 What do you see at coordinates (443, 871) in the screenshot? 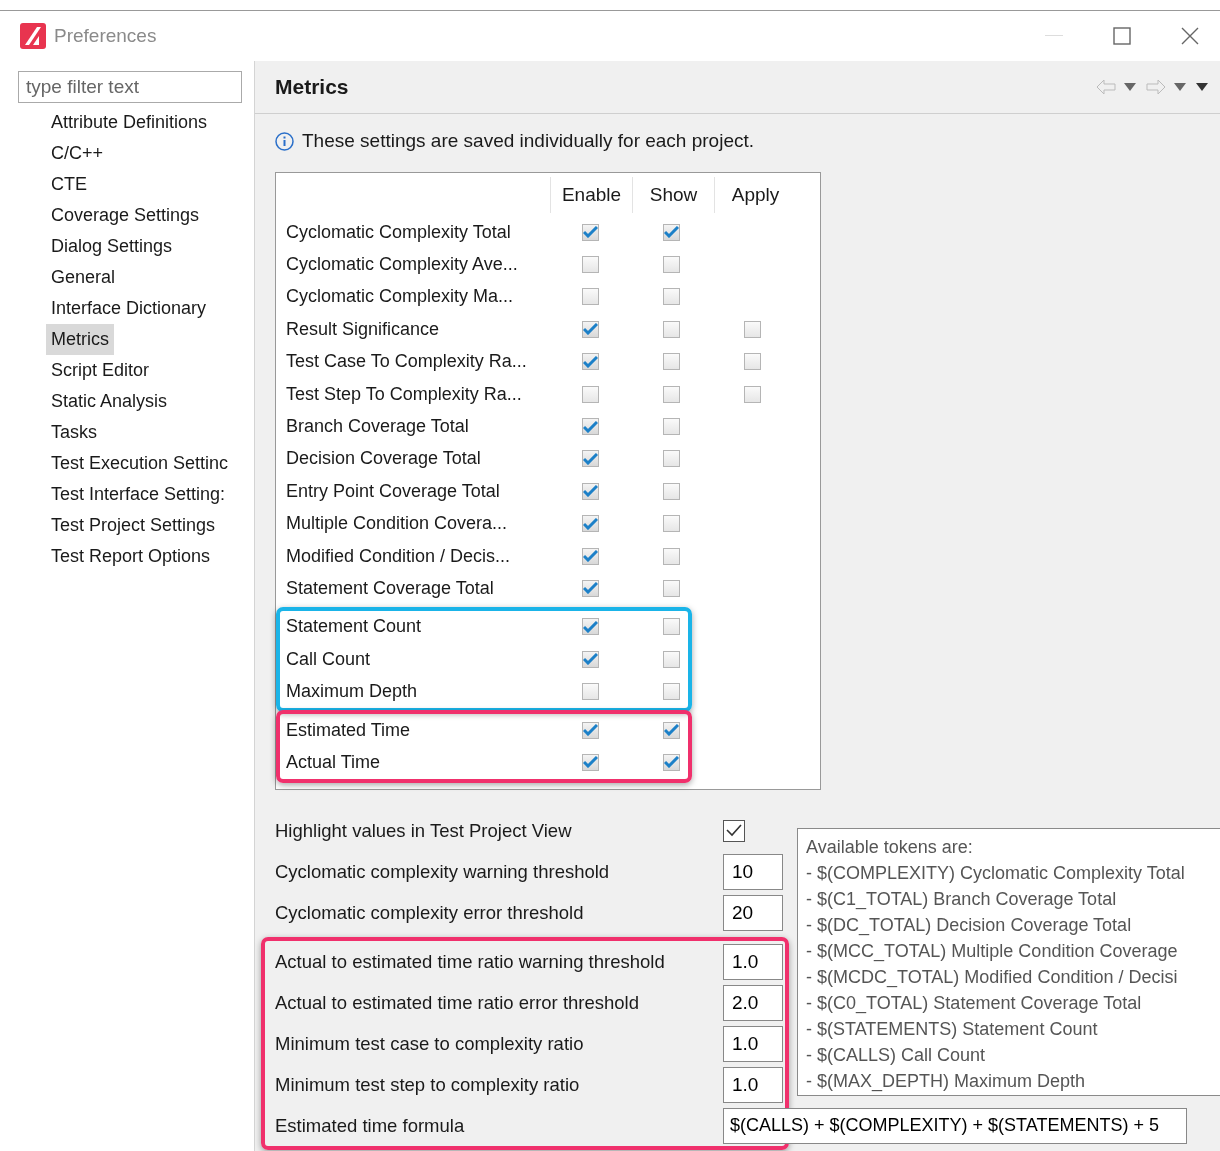
I see `setting-label: Cyclomatic complexity warning threshold` at bounding box center [443, 871].